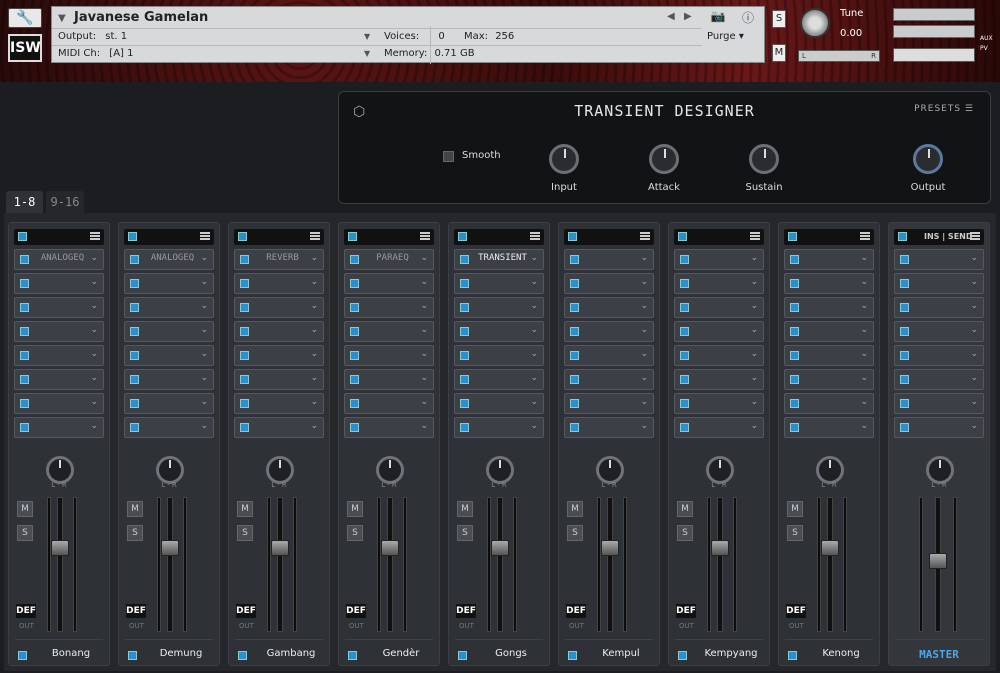 Image resolution: width=1000 pixels, height=673 pixels. I want to click on pan-slider: L R, so click(839, 56).